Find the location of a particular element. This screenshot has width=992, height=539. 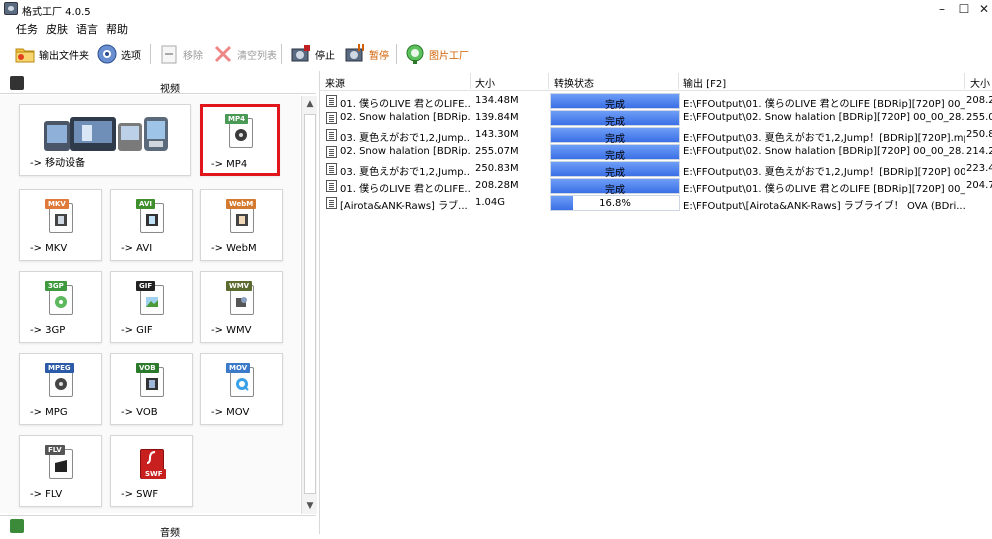

scroll-down-icon: ▼ is located at coordinates (310, 506).